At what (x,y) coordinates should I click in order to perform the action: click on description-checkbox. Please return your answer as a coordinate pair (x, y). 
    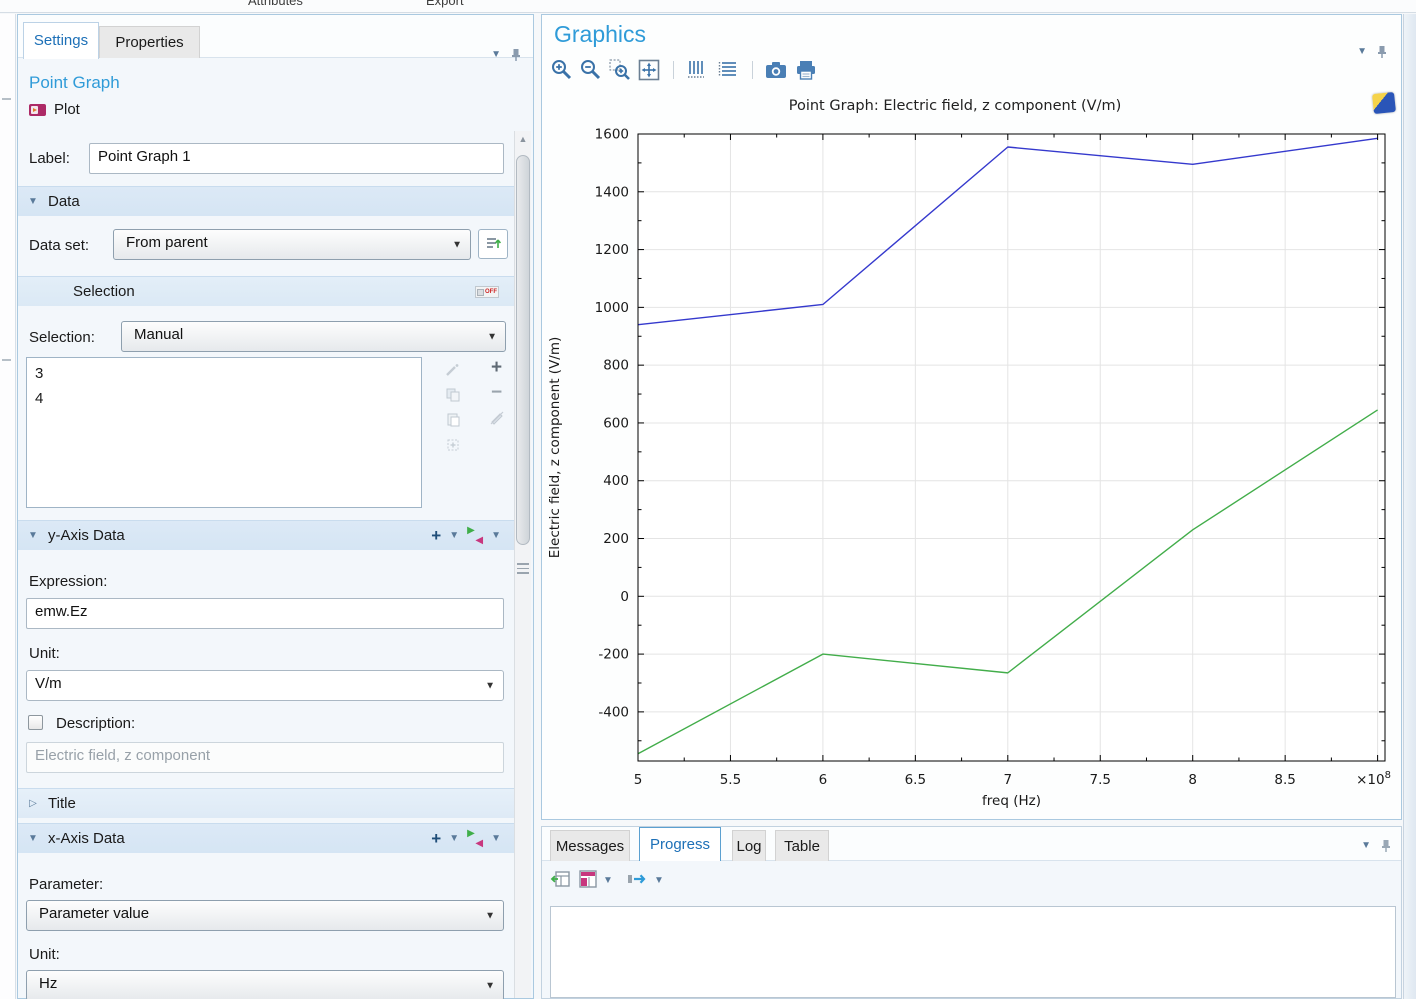
    Looking at the image, I should click on (35, 722).